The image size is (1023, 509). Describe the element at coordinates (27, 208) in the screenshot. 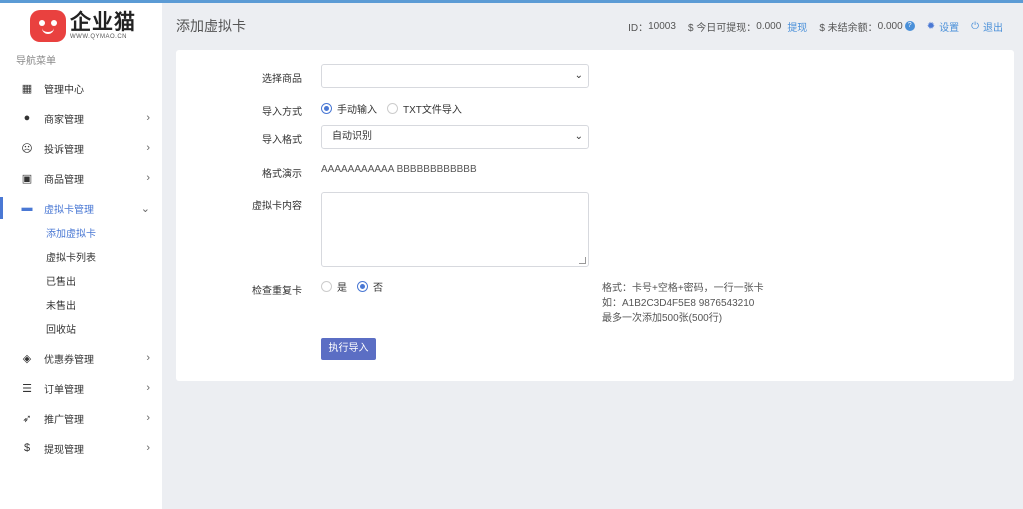

I see `card-icon: ▬` at that location.